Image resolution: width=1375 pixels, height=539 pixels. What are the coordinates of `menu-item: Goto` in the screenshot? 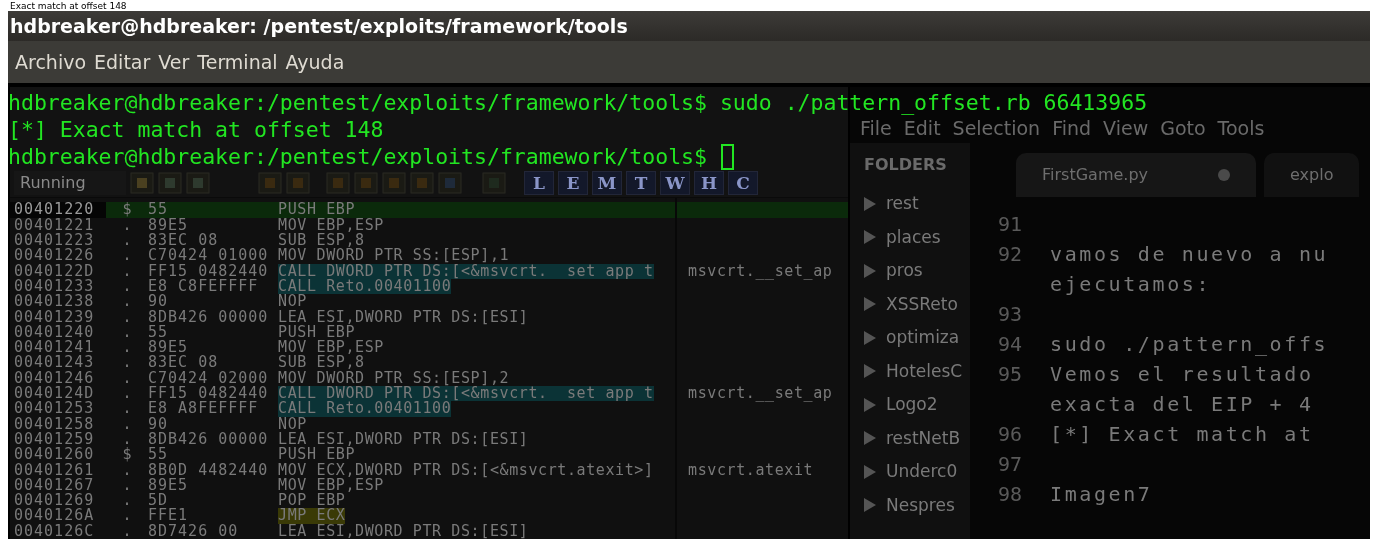 It's located at (1183, 128).